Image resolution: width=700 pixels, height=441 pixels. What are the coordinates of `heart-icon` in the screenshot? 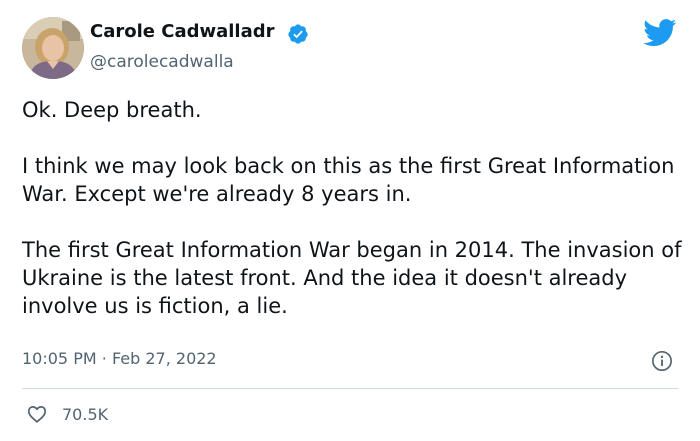 It's located at (37, 414).